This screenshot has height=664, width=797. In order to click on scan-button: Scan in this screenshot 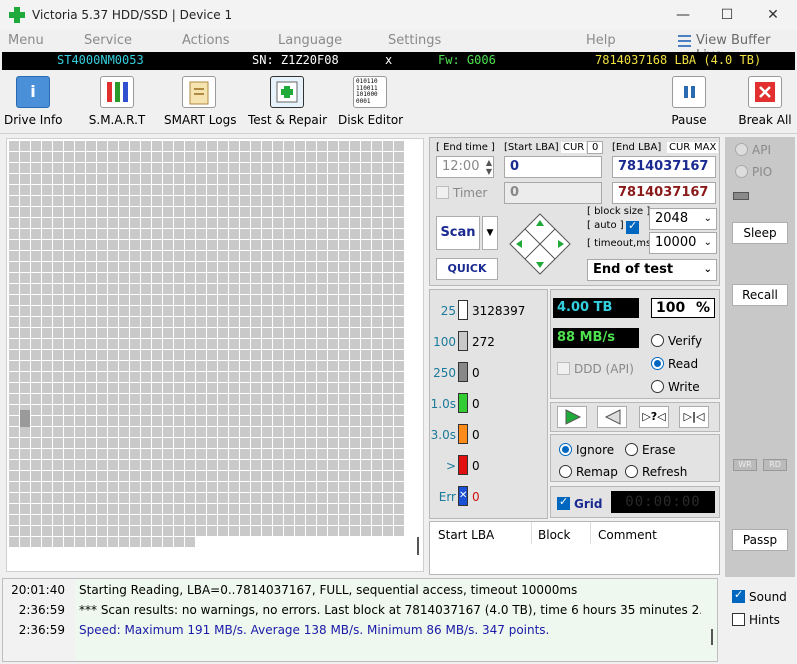, I will do `click(458, 233)`.